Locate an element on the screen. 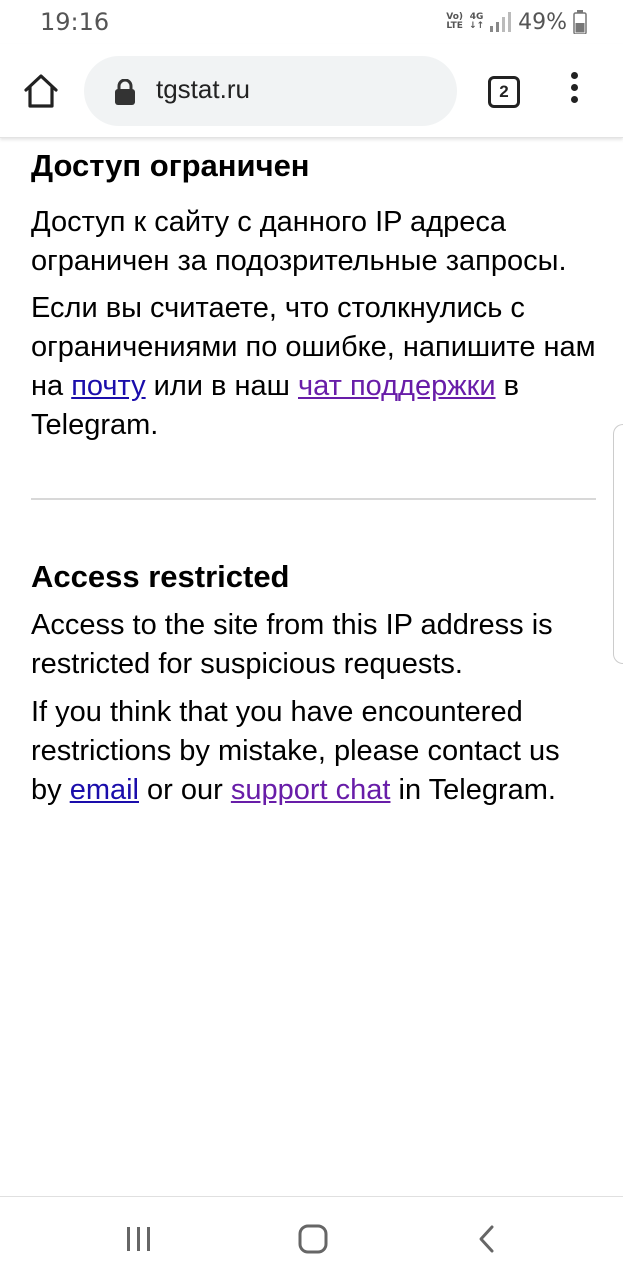 This screenshot has width=623, height=1280. scroll-handle is located at coordinates (618, 544).